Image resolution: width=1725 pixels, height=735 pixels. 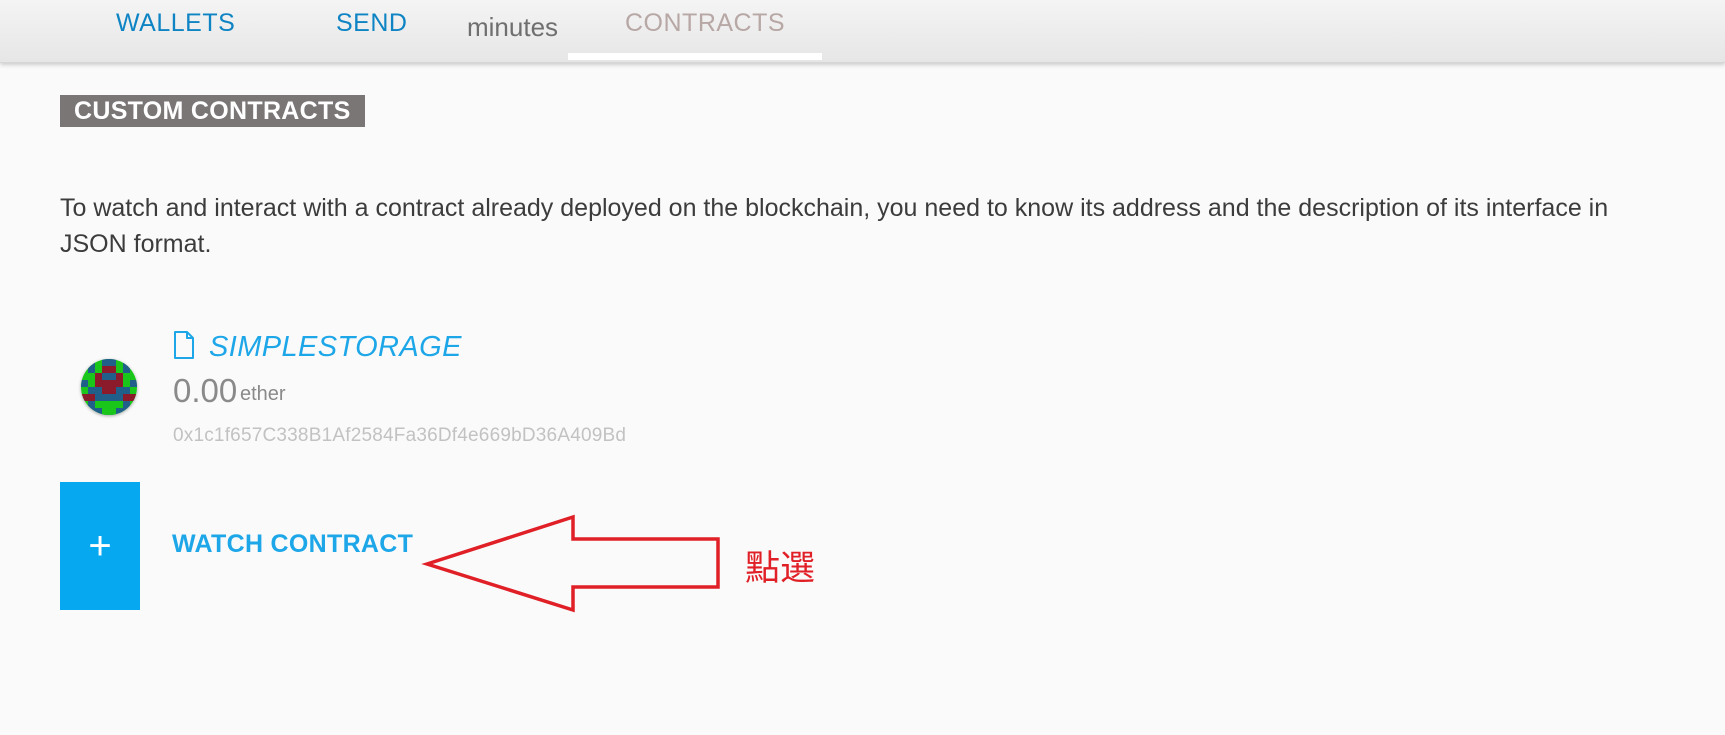 I want to click on watch-contract-label: WATCH CONTRACT, so click(x=292, y=544).